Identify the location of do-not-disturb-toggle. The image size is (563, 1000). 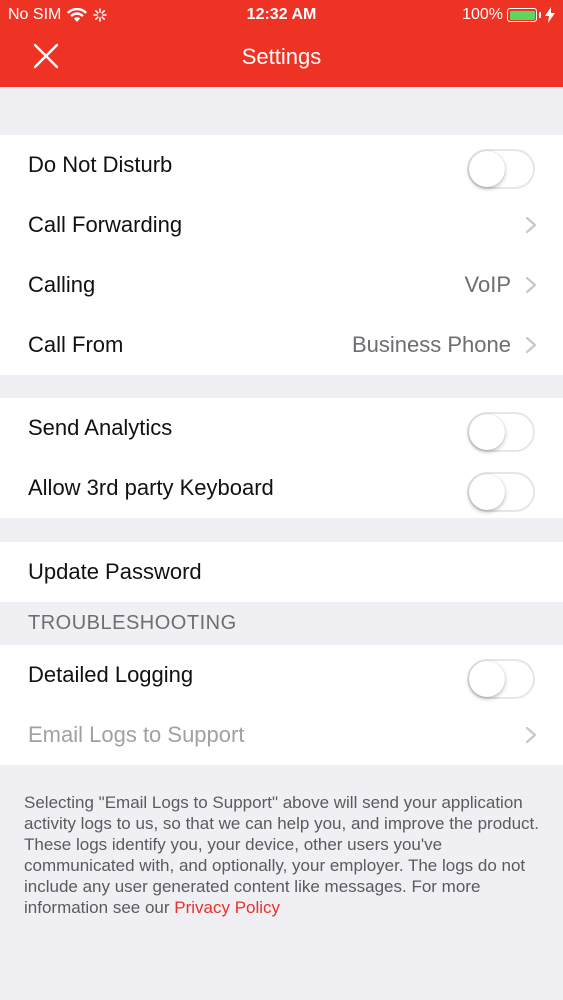
(501, 169).